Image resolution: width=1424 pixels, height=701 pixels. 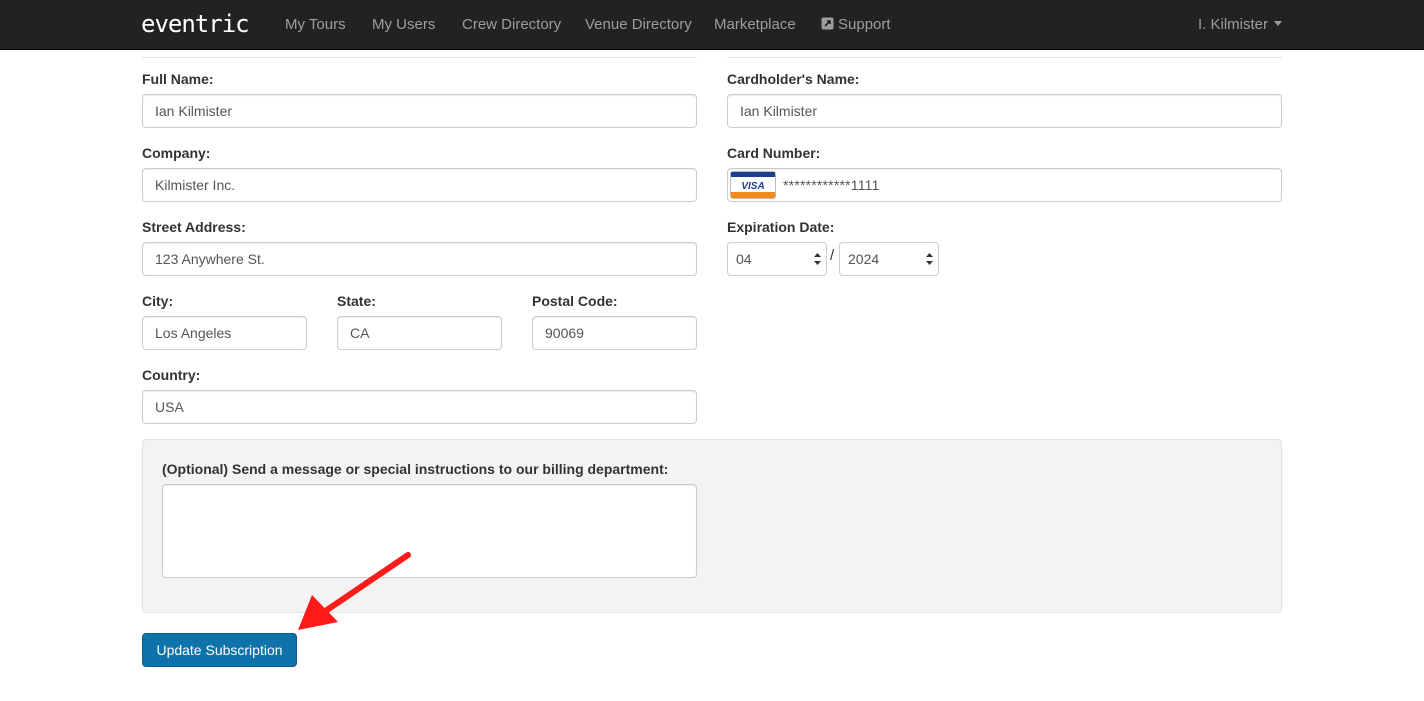 What do you see at coordinates (429, 531) in the screenshot?
I see `message-textarea` at bounding box center [429, 531].